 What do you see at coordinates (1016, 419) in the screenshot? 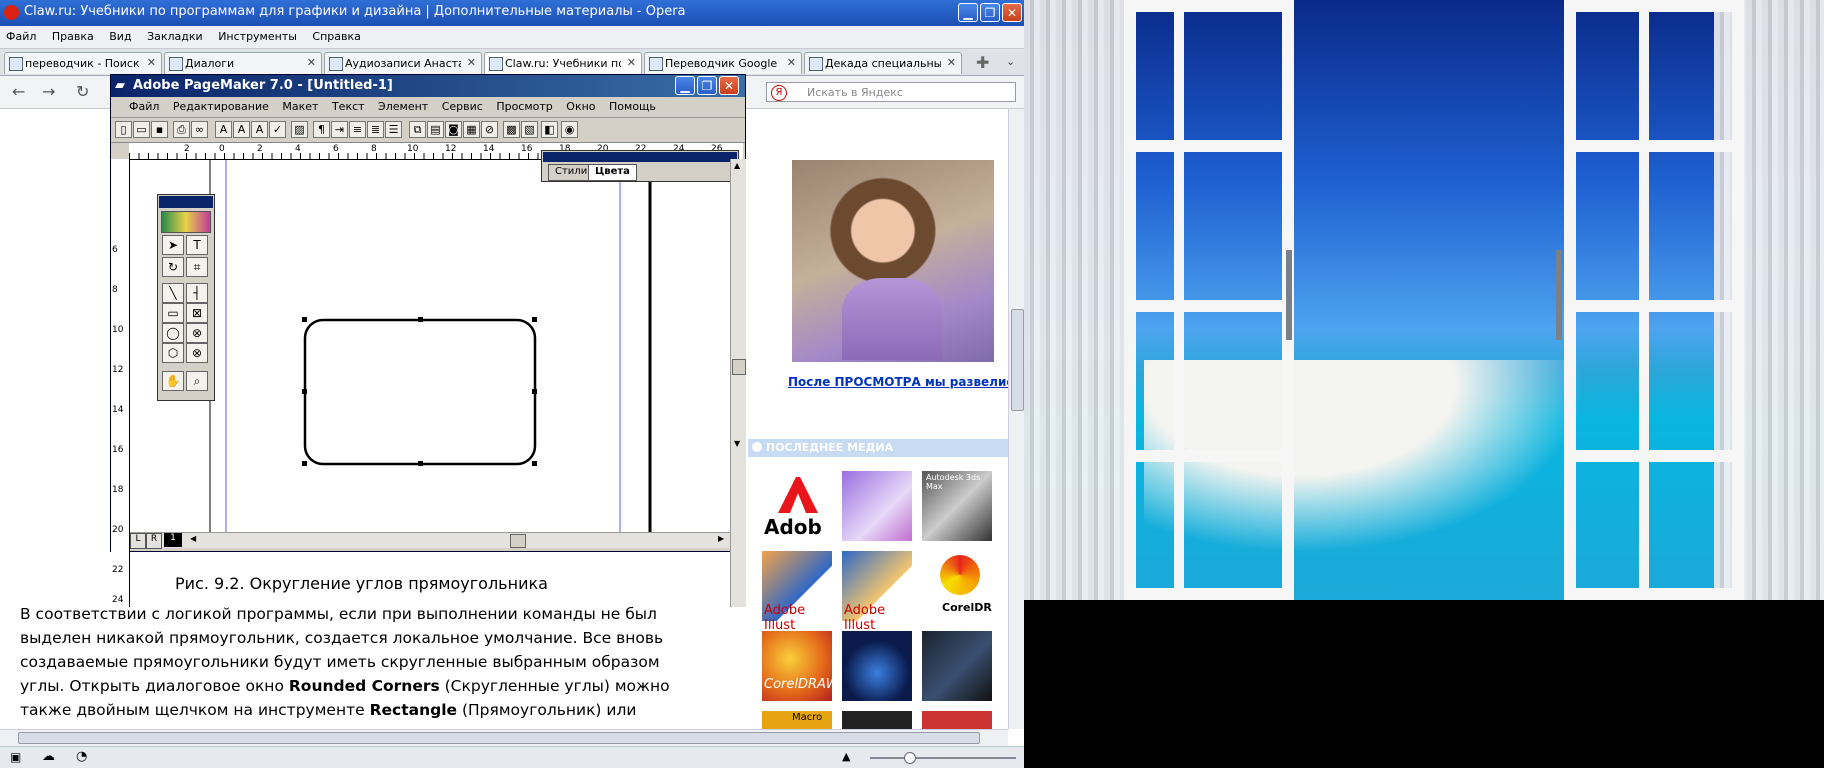
I see `page-vertical-scrollbar` at bounding box center [1016, 419].